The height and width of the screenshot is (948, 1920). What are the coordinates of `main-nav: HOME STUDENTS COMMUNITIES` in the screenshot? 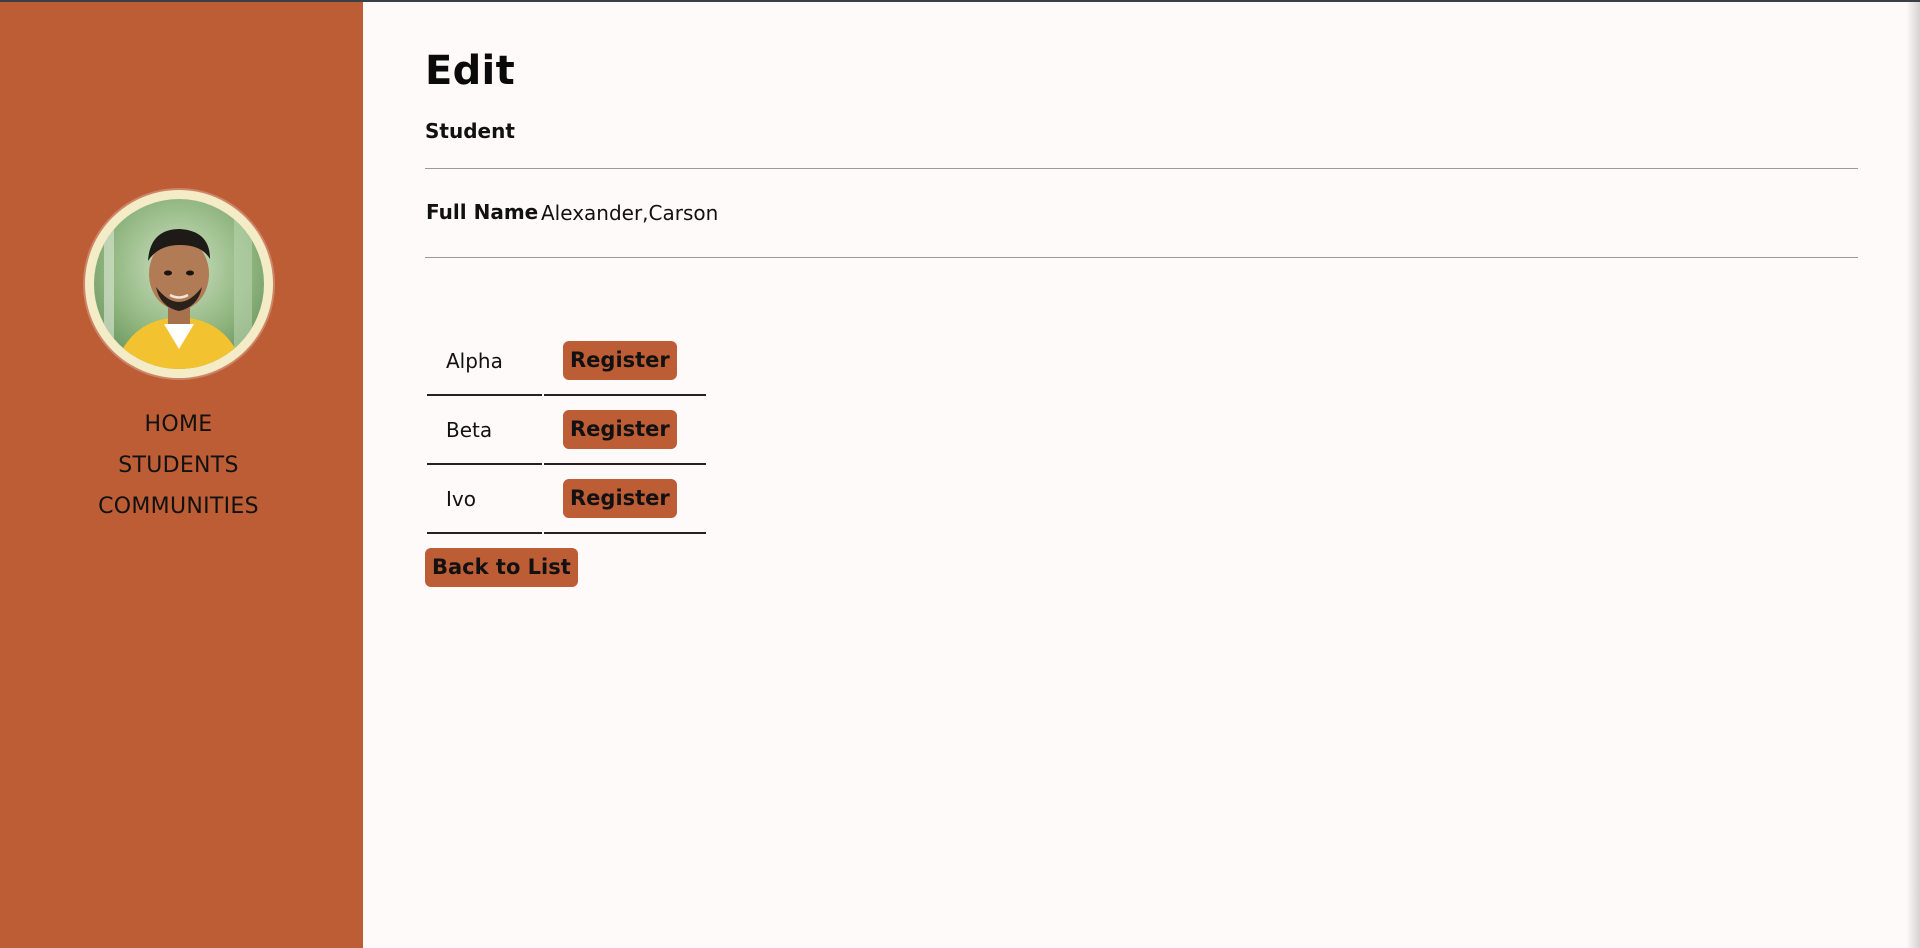 It's located at (178, 465).